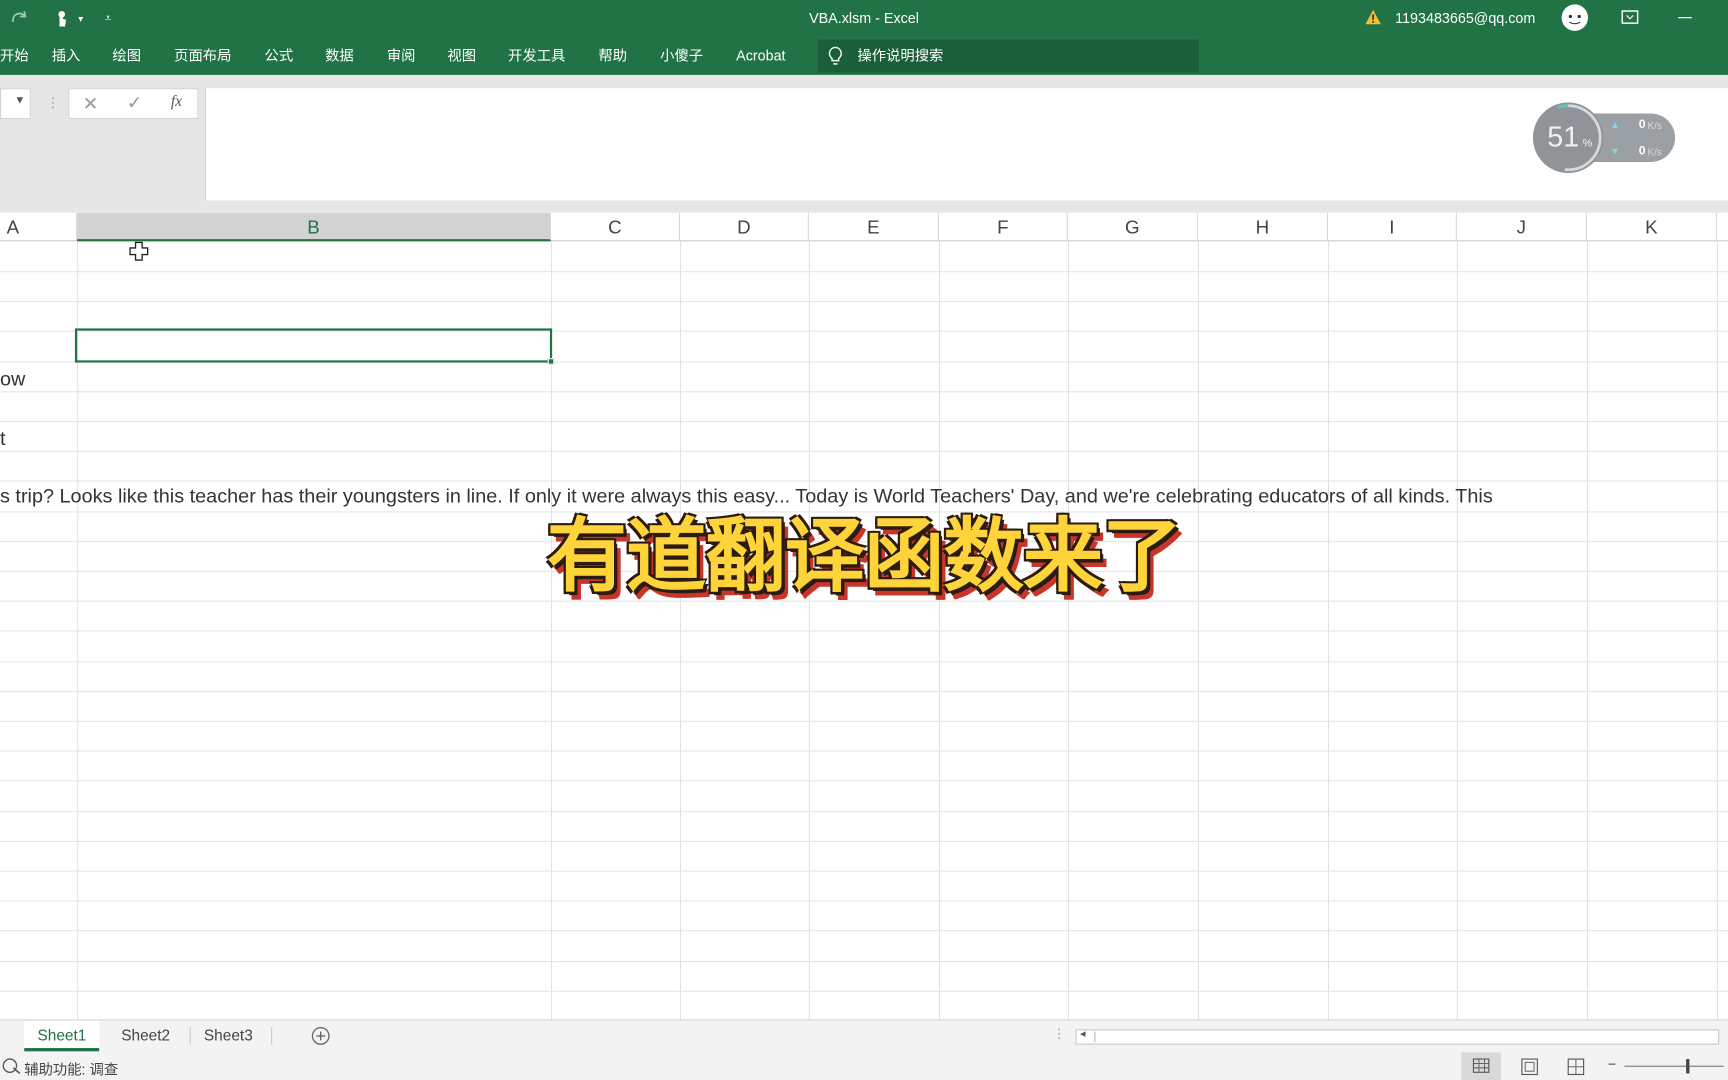 The width and height of the screenshot is (1728, 1080). What do you see at coordinates (551, 361) in the screenshot?
I see `fill-handle` at bounding box center [551, 361].